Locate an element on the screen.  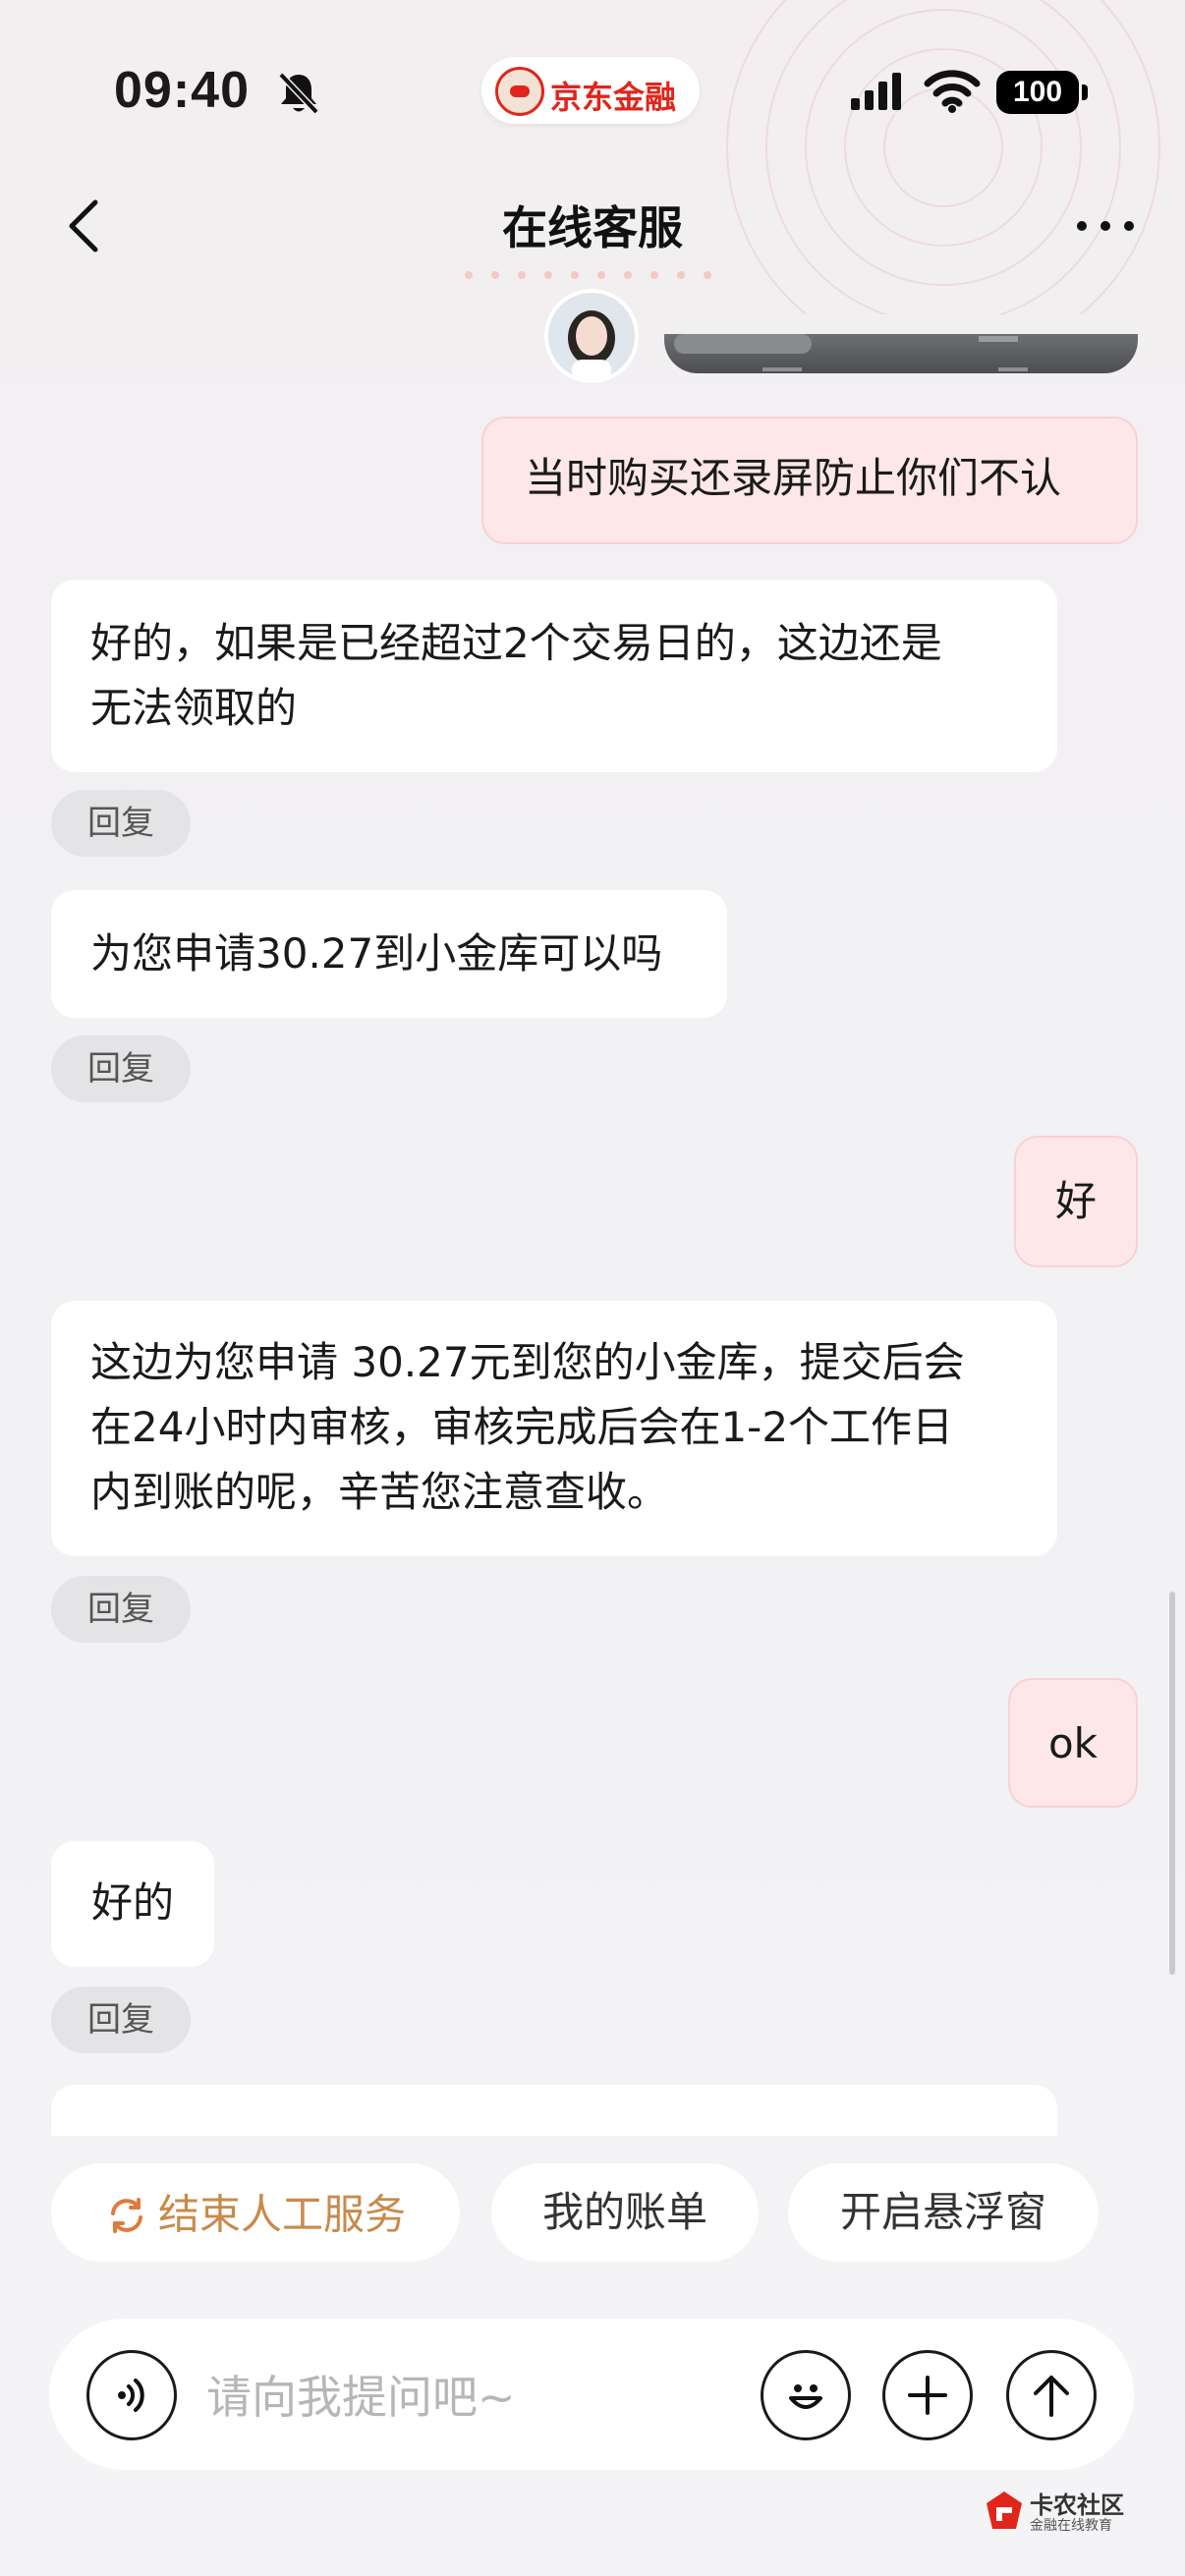
shared-screenshot-thumbnail is located at coordinates (901, 353).